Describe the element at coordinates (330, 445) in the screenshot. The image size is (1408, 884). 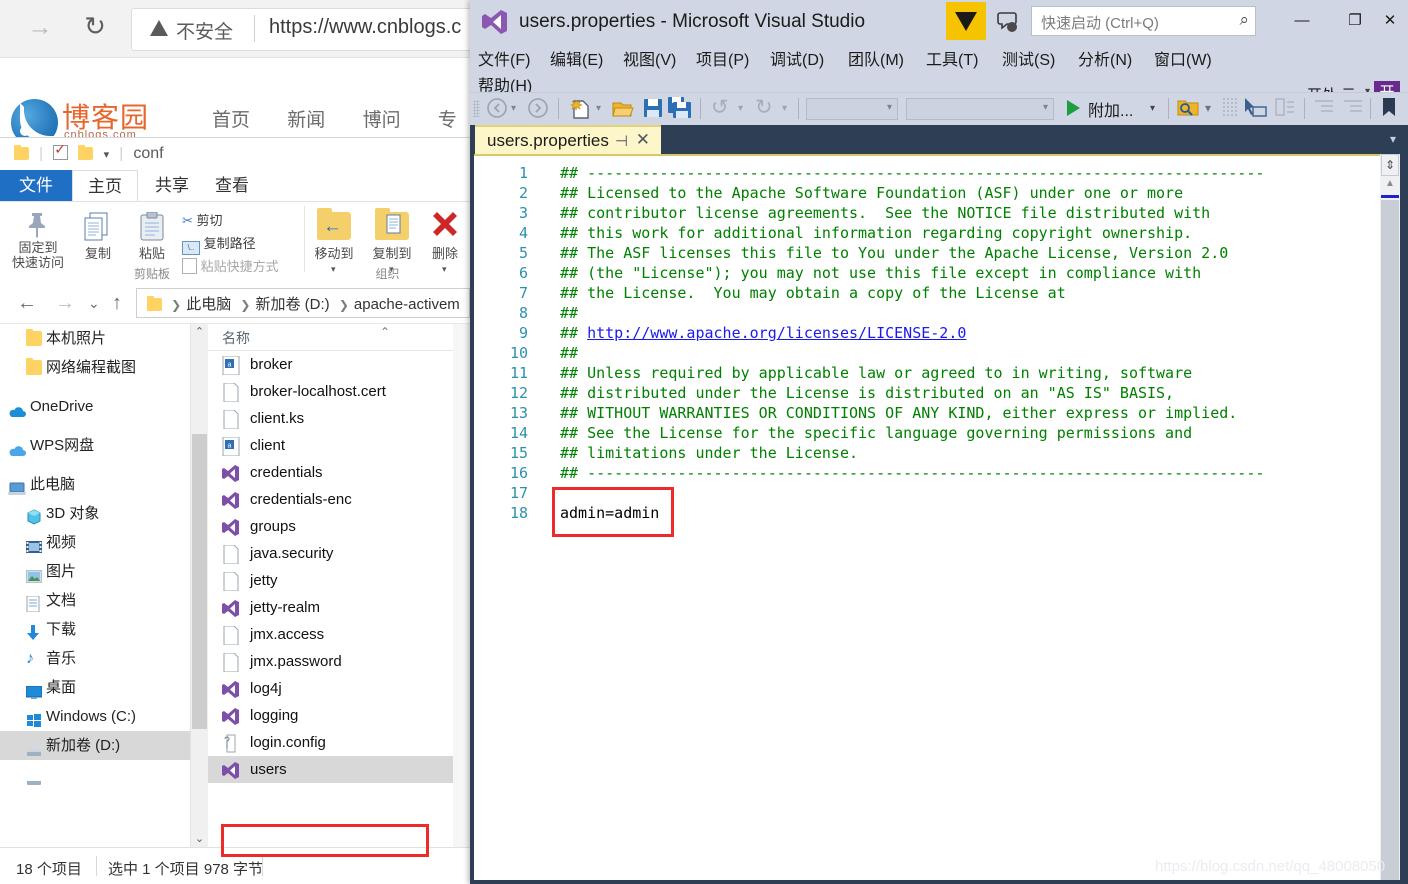
I see `list-item: a client` at that location.